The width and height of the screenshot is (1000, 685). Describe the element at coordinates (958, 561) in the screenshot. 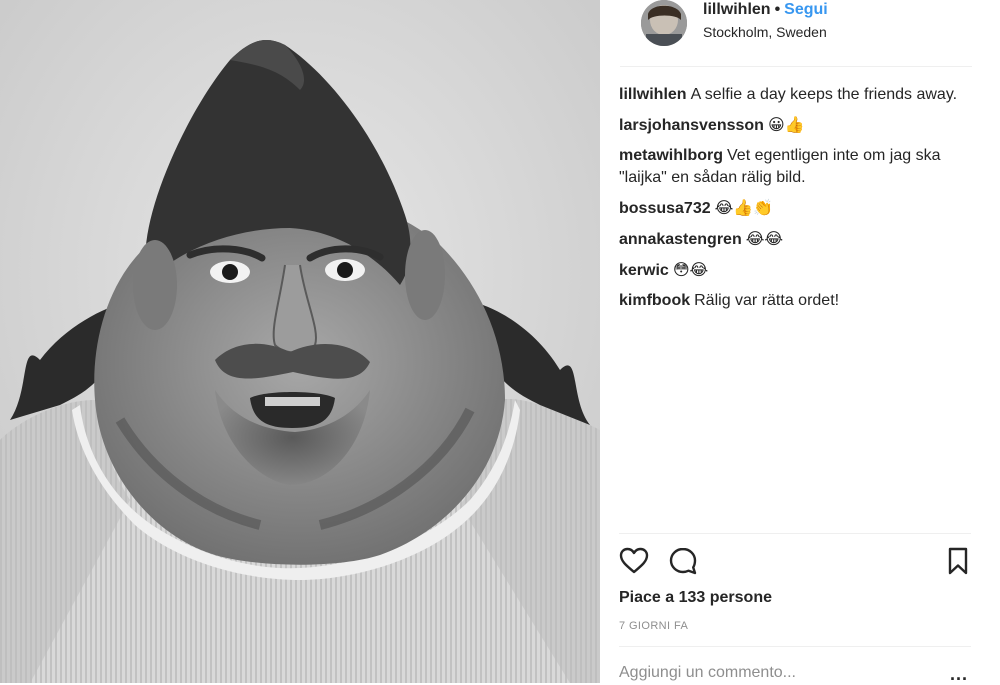

I see `bookmark-icon` at that location.